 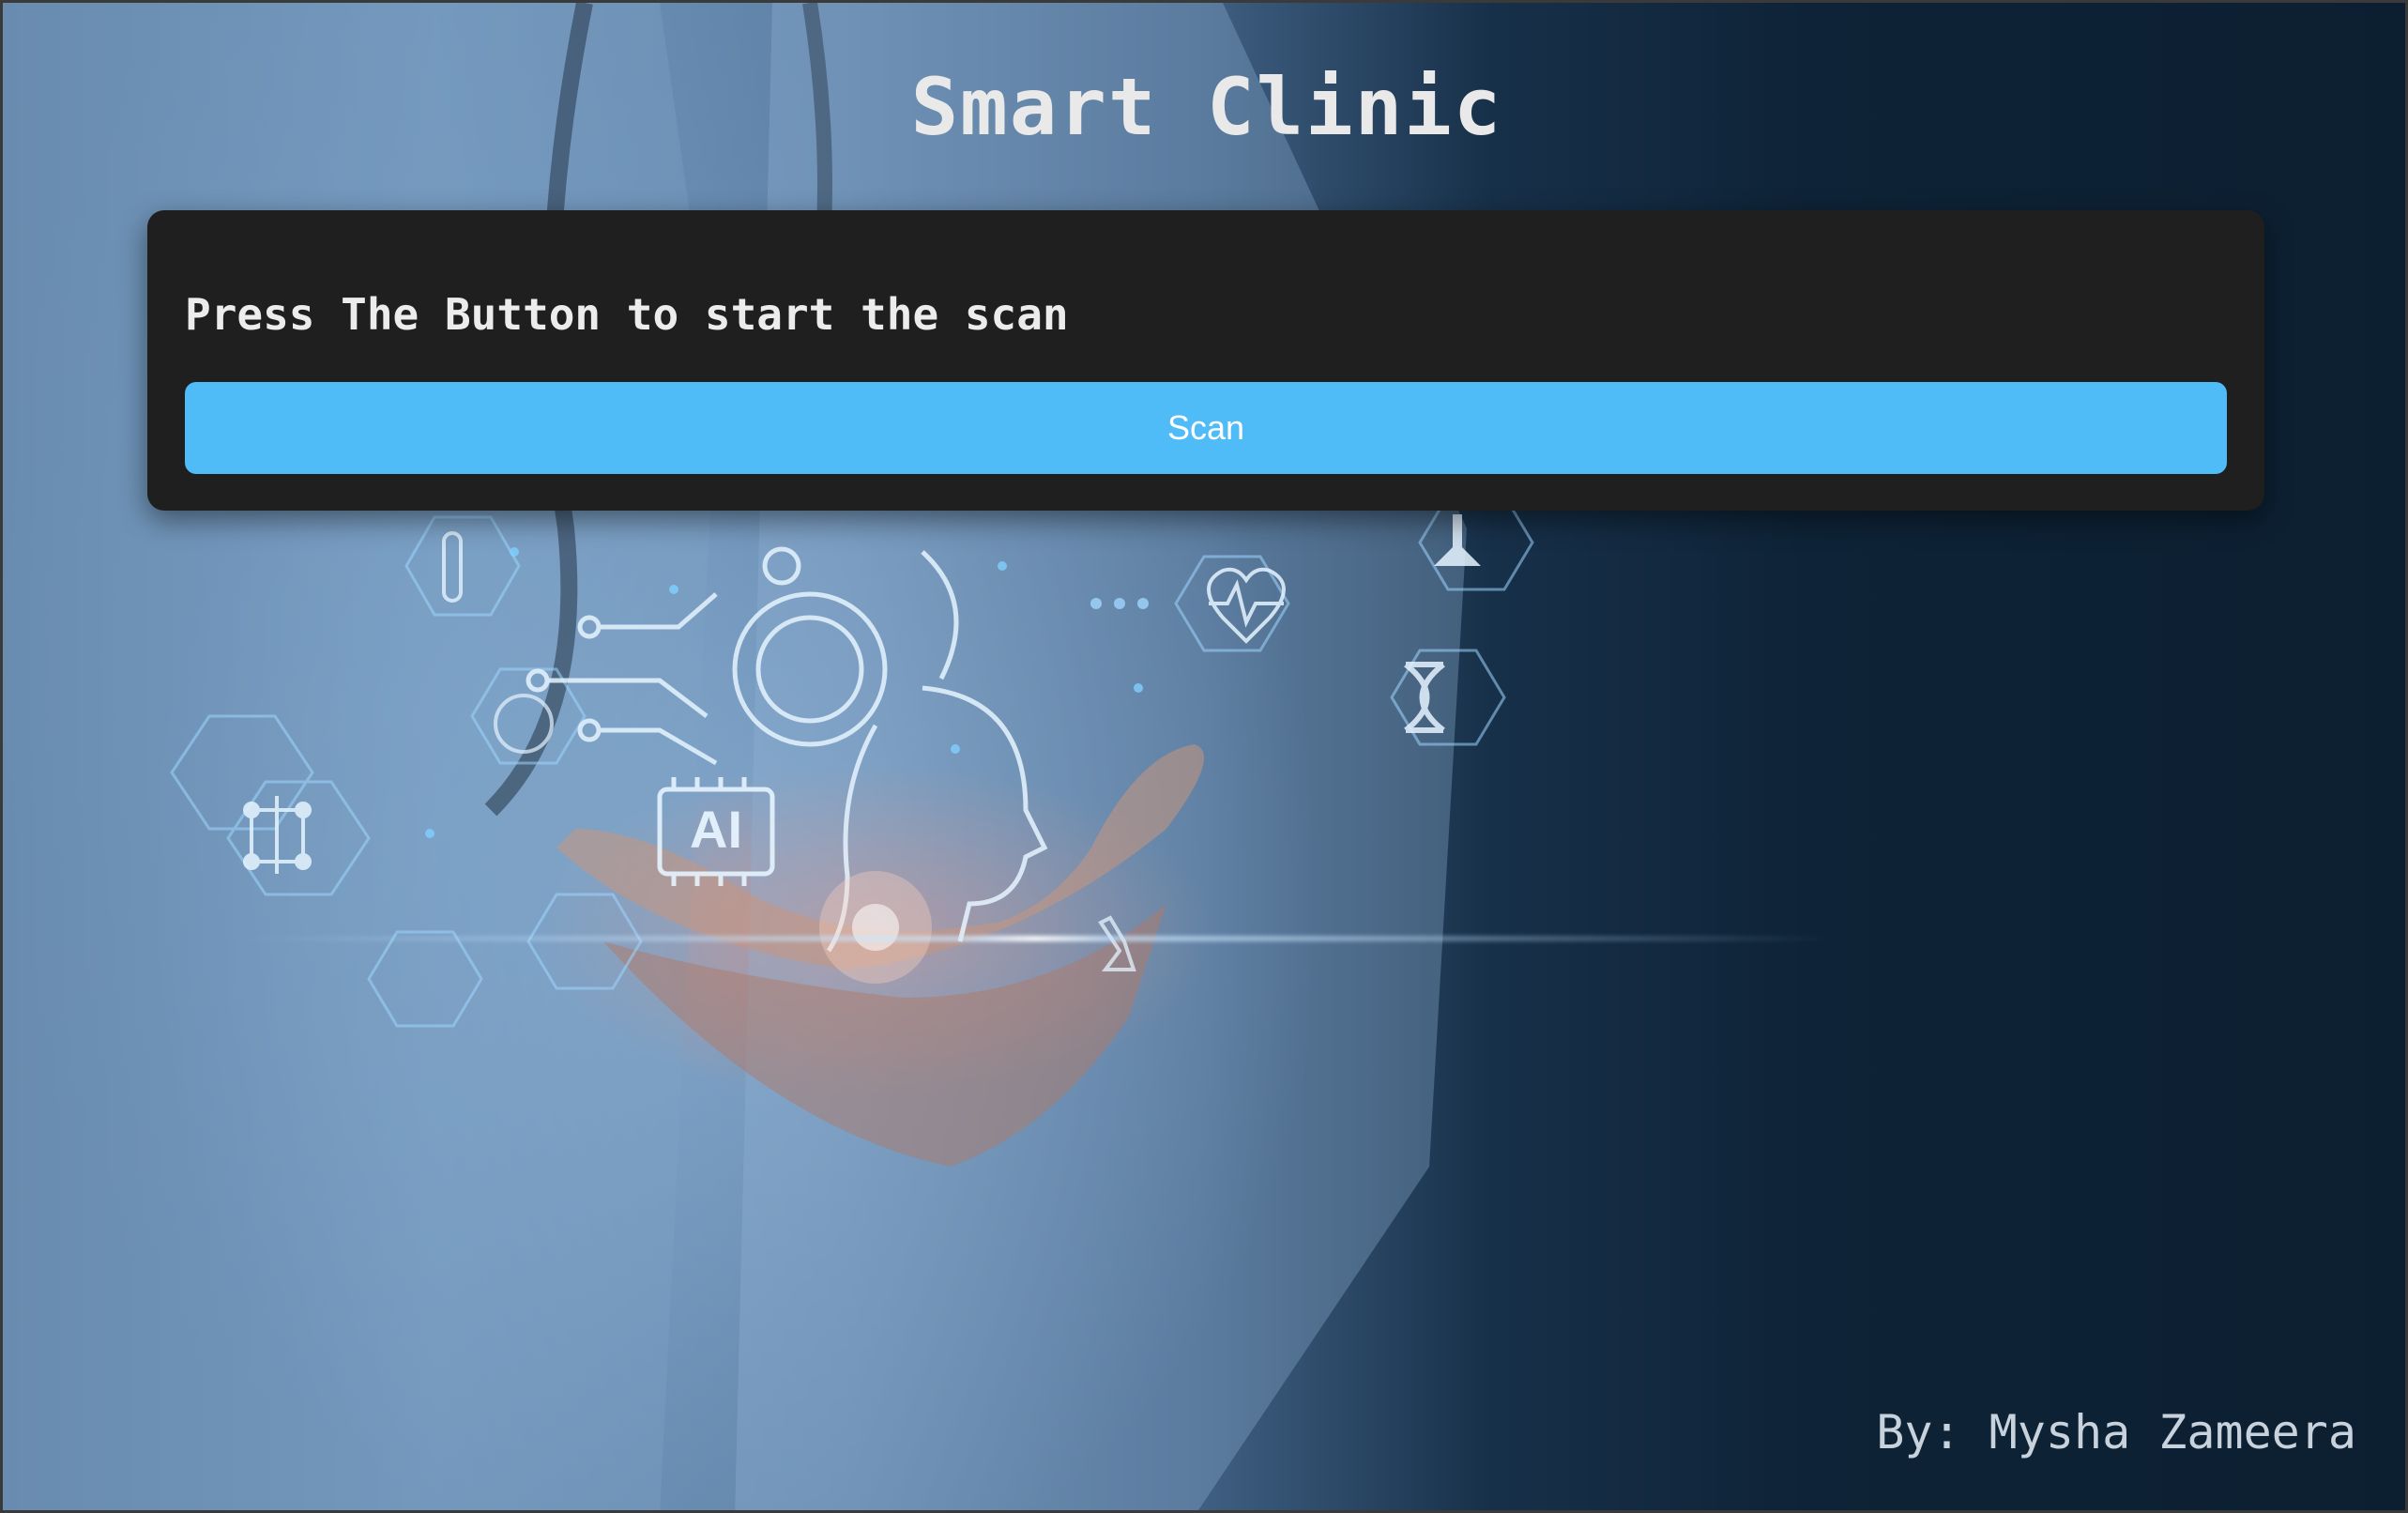 I want to click on author-credit: By: Mysha Zameera, so click(x=2116, y=1432).